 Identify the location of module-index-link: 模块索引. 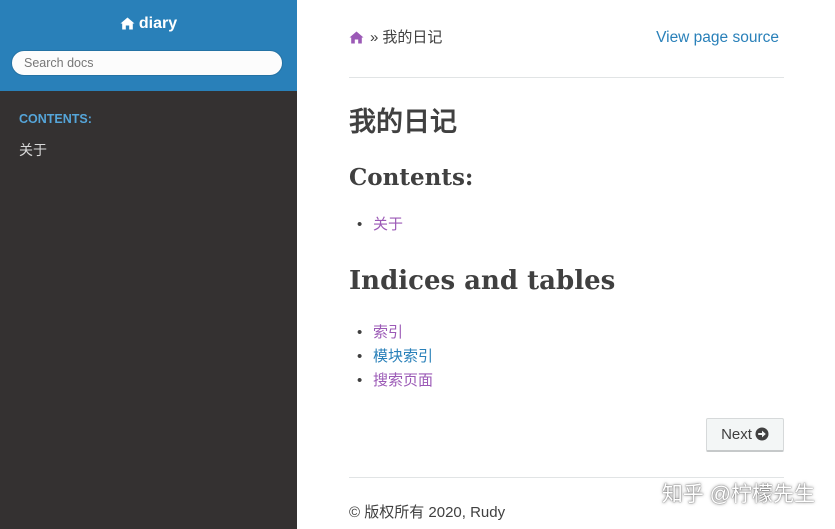
(403, 356).